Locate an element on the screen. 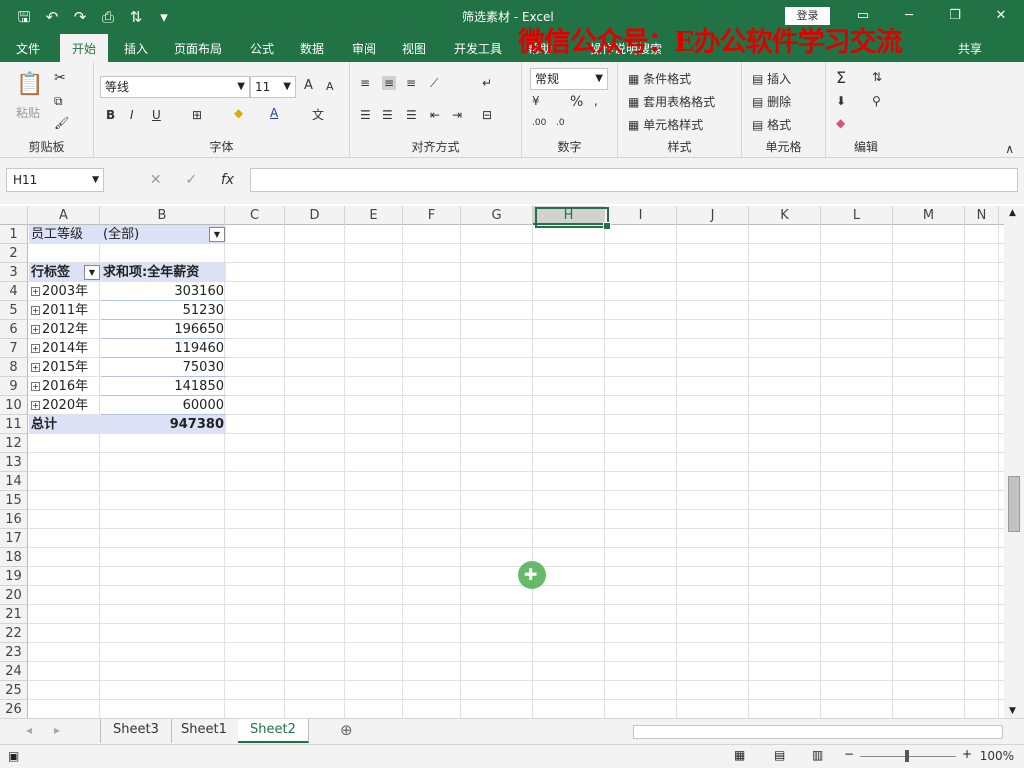  pivot-row-label: +2011年 is located at coordinates (65, 310).